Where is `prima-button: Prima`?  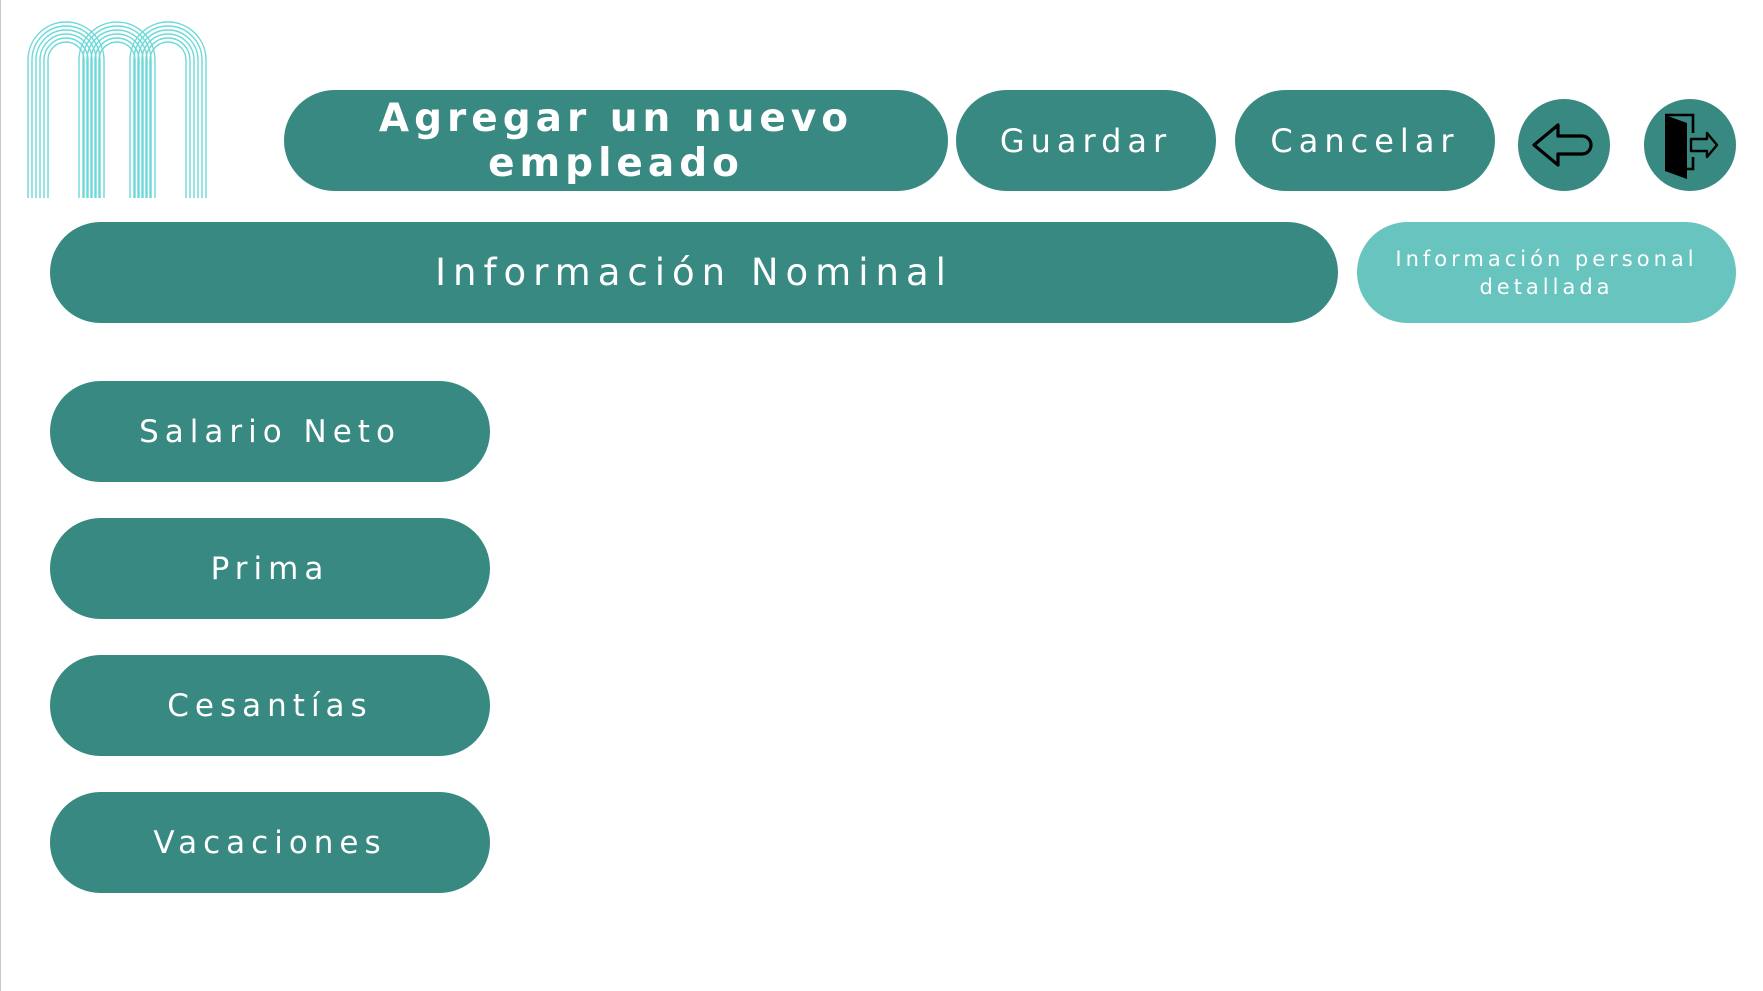 prima-button: Prima is located at coordinates (270, 568).